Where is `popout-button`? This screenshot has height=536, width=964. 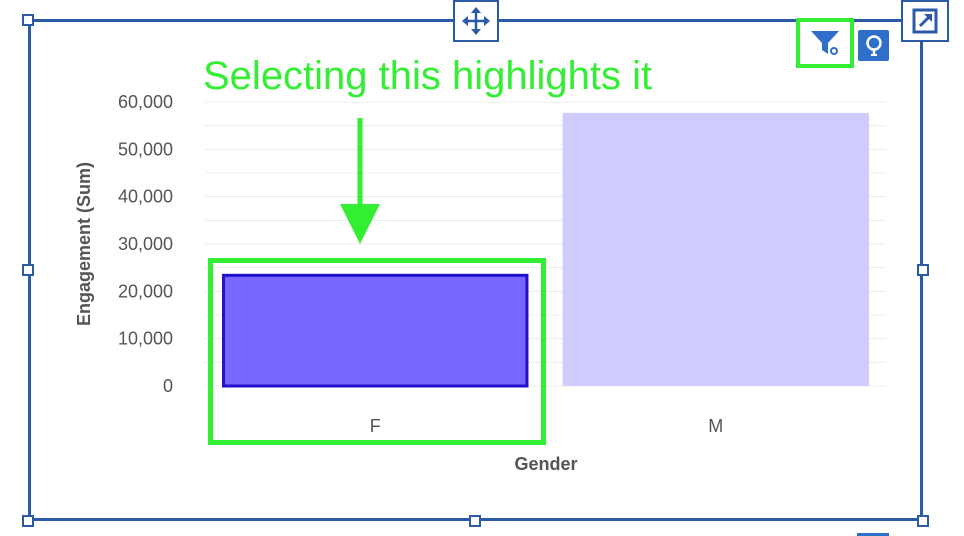
popout-button is located at coordinates (925, 21).